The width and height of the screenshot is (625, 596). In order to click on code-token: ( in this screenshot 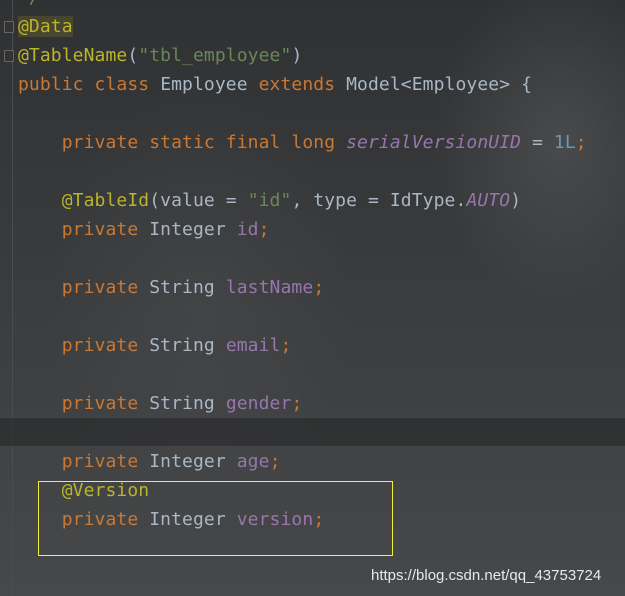, I will do `click(133, 55)`.